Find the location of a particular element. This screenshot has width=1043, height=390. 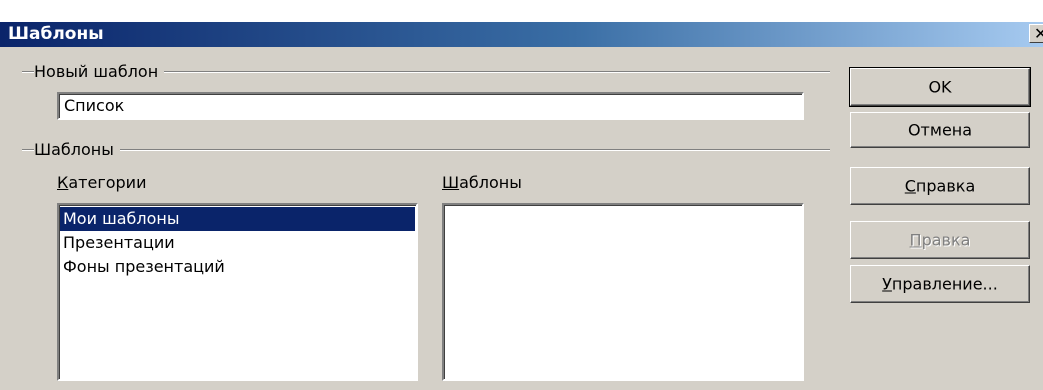

ok-button-label: OK is located at coordinates (940, 87).